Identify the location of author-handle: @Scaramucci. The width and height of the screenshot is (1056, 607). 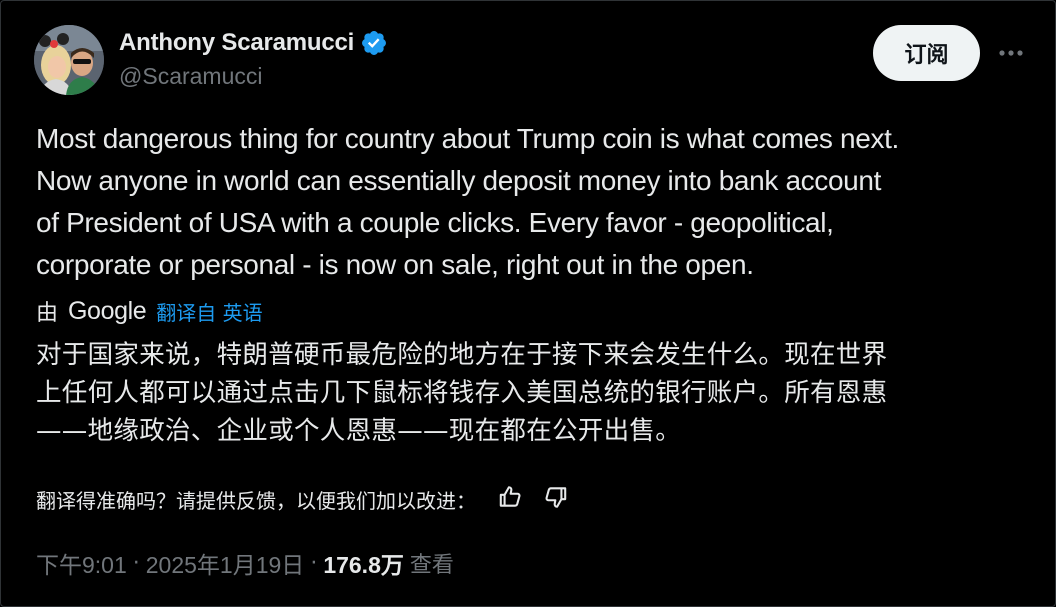
(191, 76).